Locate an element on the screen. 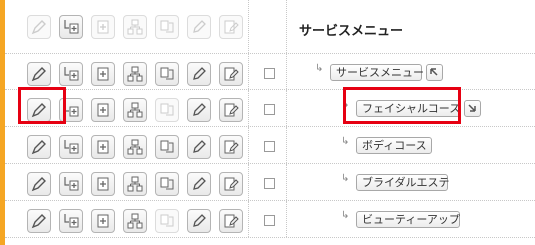 This screenshot has width=535, height=245. menu-item-button: ボディコース is located at coordinates (394, 145).